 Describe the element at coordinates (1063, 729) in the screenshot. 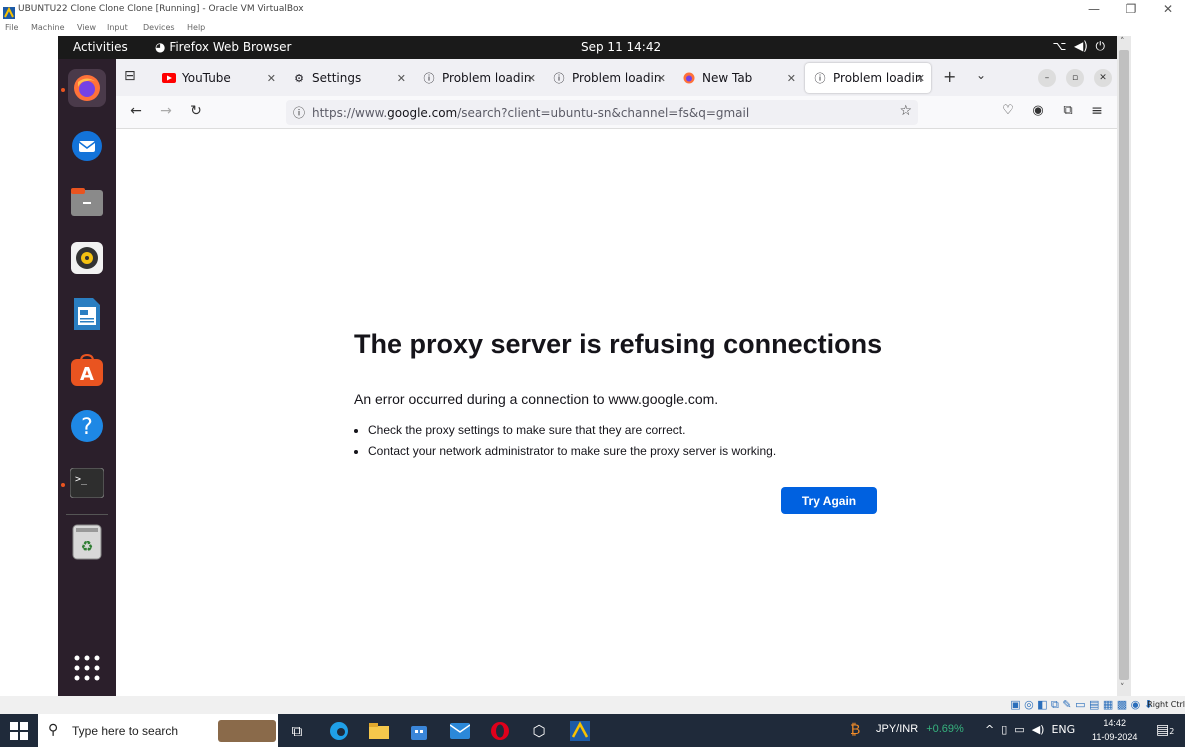

I see `language-indicator: ENG` at that location.